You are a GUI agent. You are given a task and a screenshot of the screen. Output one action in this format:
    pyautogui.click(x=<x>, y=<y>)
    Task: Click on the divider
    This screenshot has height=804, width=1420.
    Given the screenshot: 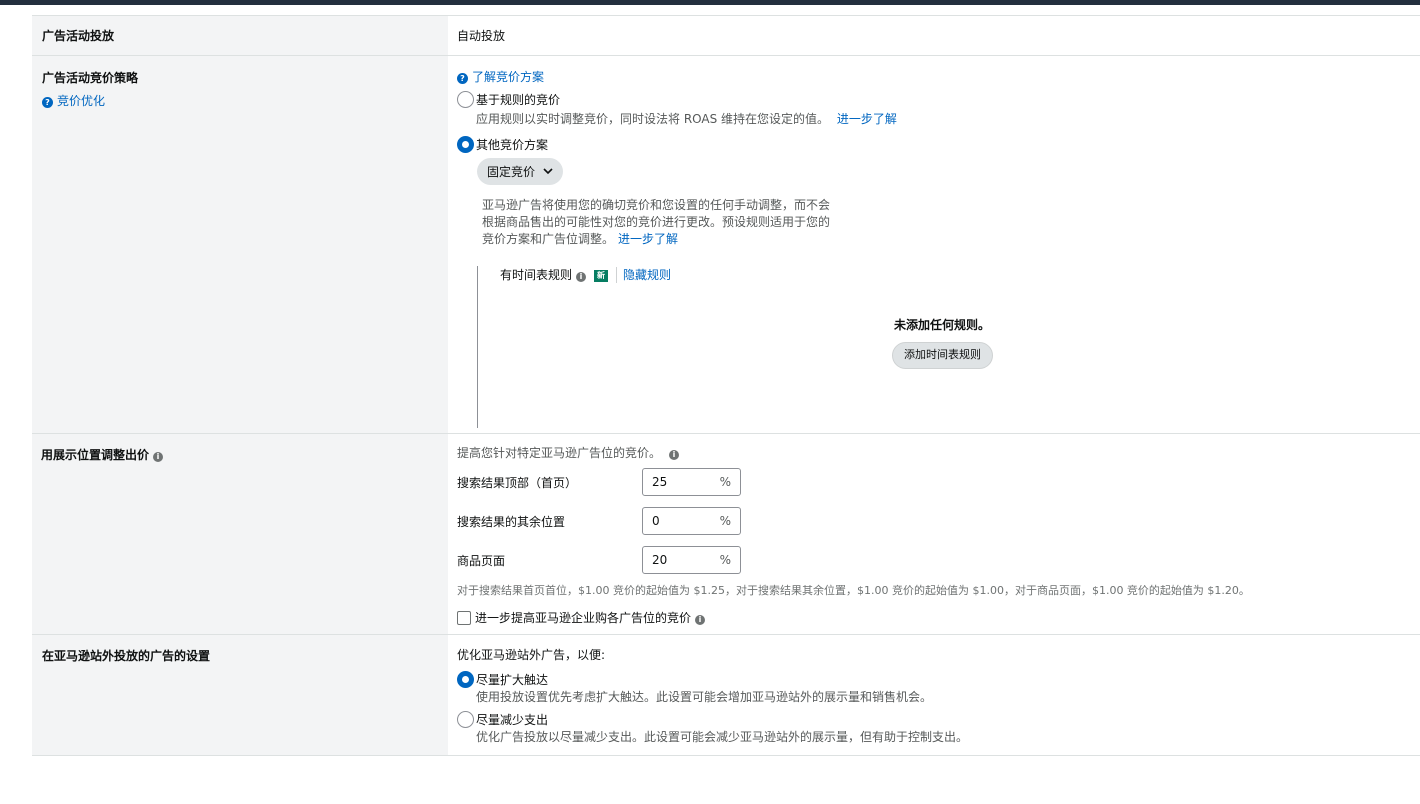 What is the action you would take?
    pyautogui.click(x=617, y=275)
    